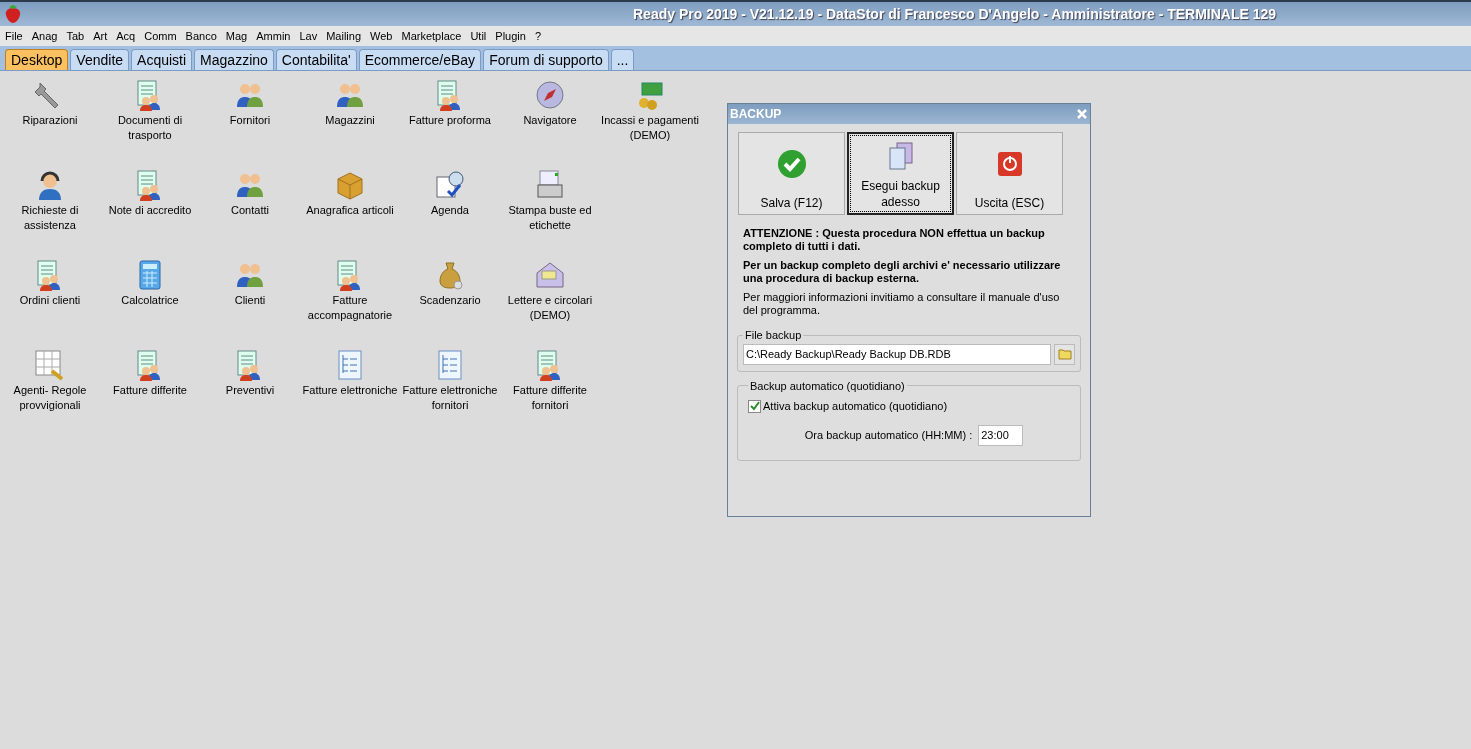 Image resolution: width=1471 pixels, height=749 pixels. I want to click on power-icon, so click(1009, 164).